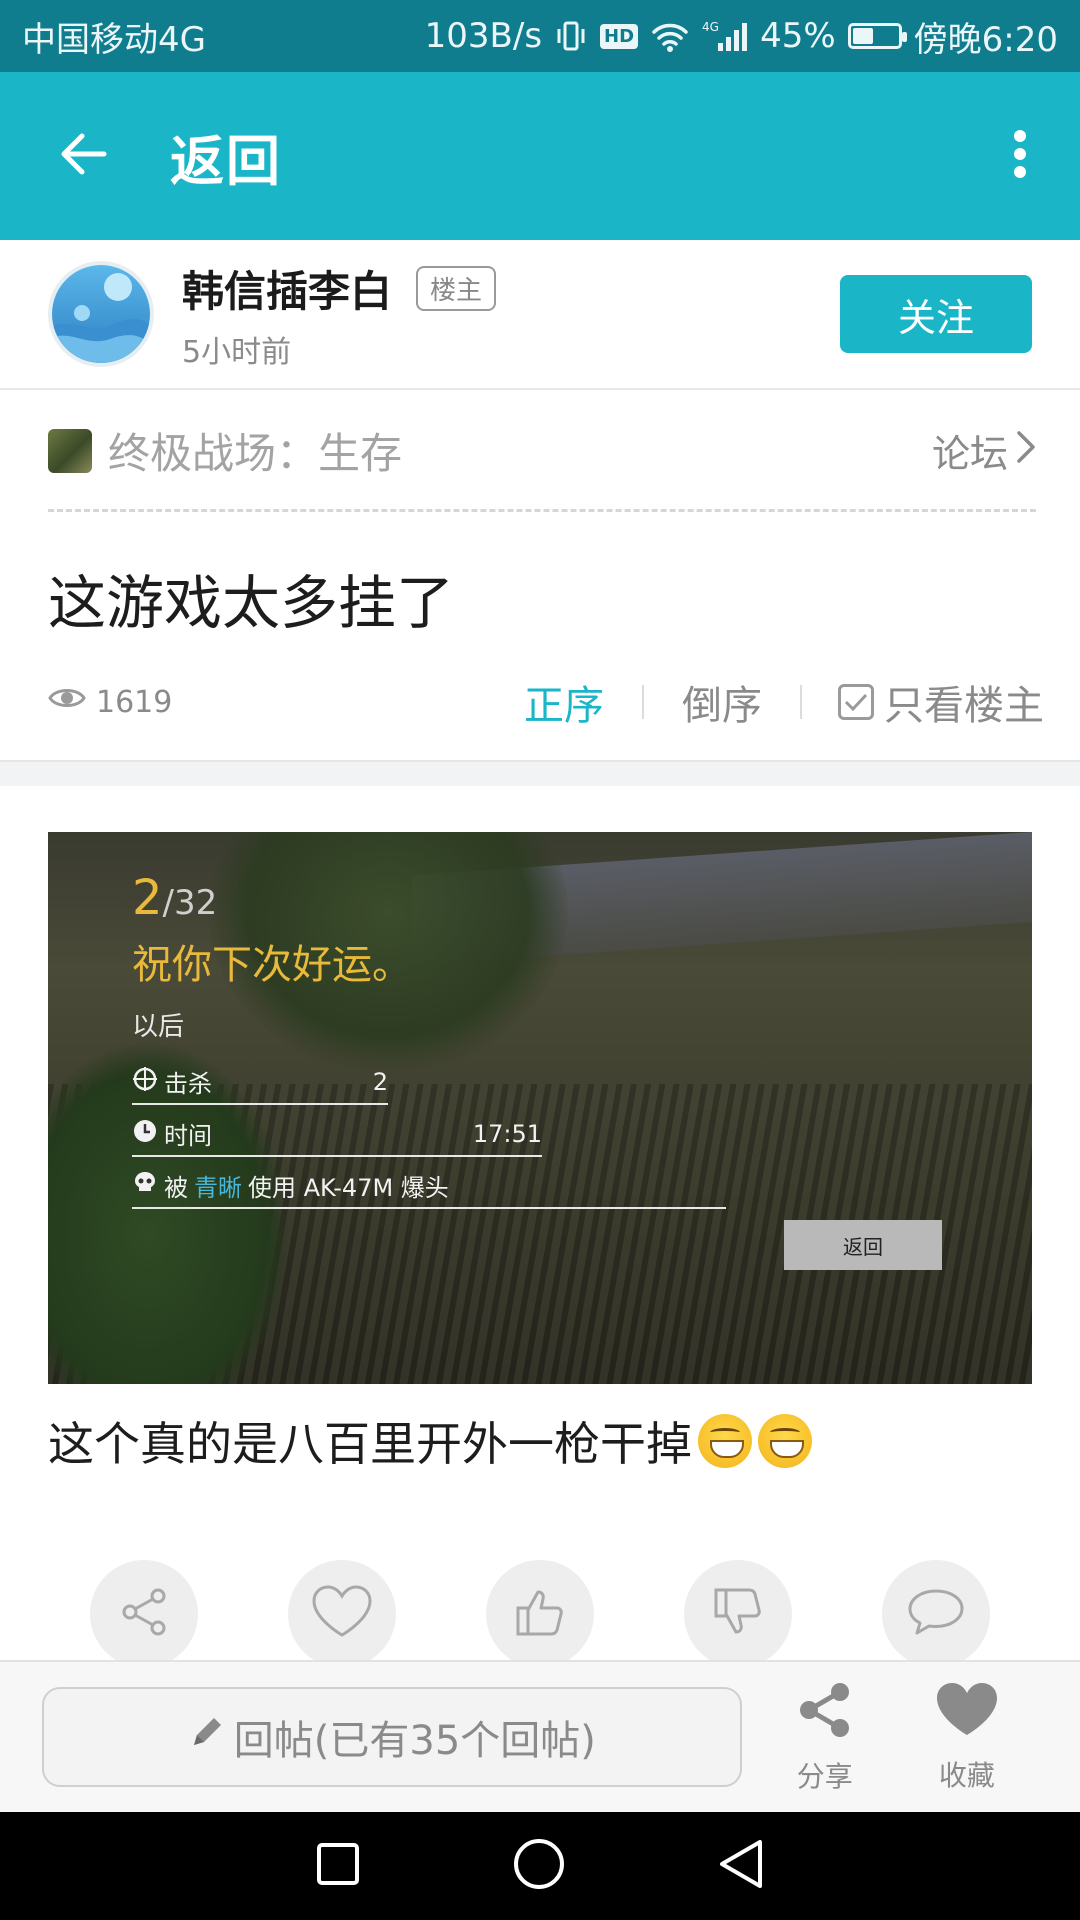 This screenshot has width=1080, height=1920. What do you see at coordinates (190, 903) in the screenshot?
I see `rank-total: /32` at bounding box center [190, 903].